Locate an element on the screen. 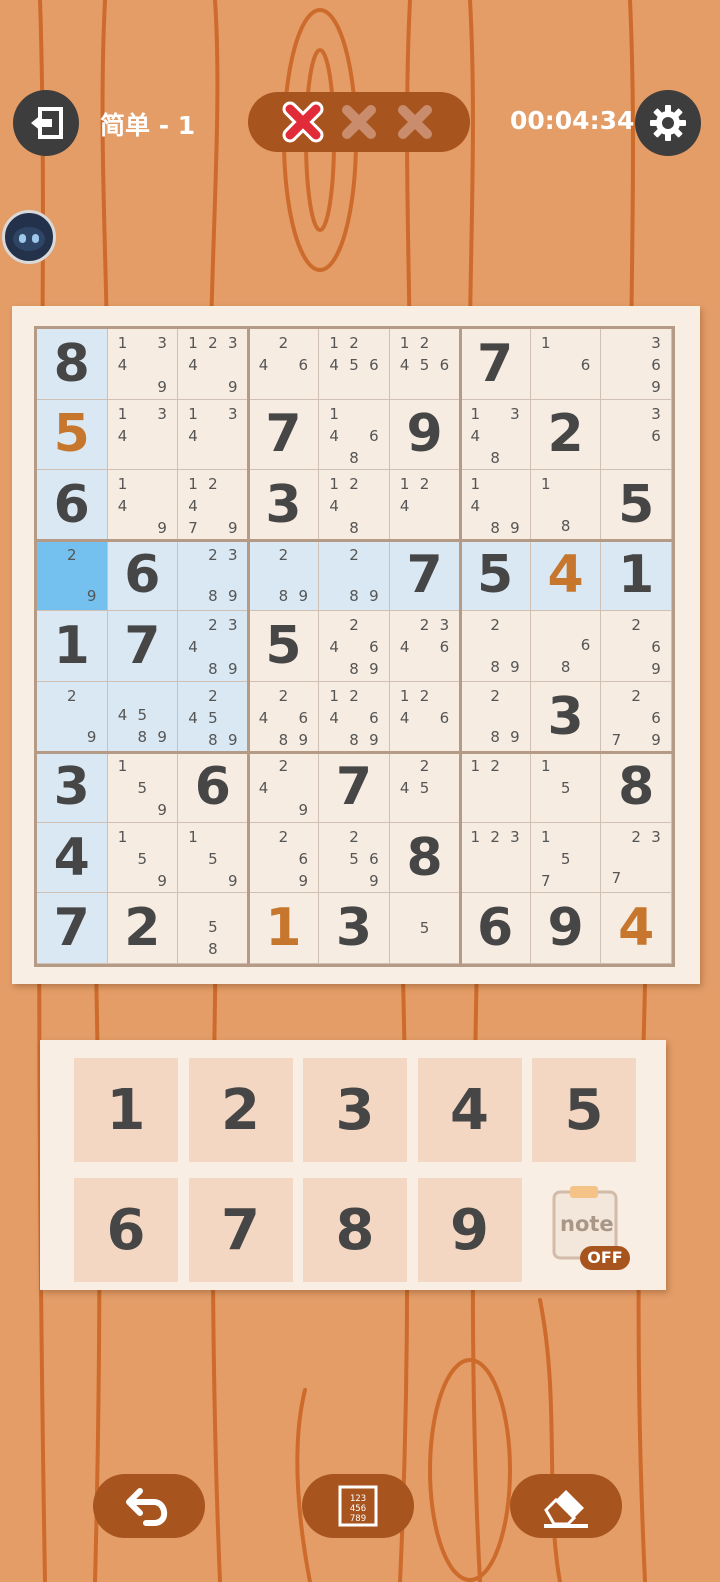  avatar is located at coordinates (29, 237).